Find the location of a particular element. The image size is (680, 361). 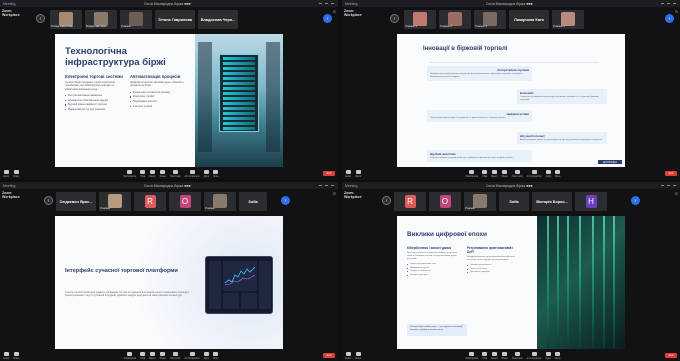

participant-tile: Ликарчина Катя is located at coordinates (529, 19).